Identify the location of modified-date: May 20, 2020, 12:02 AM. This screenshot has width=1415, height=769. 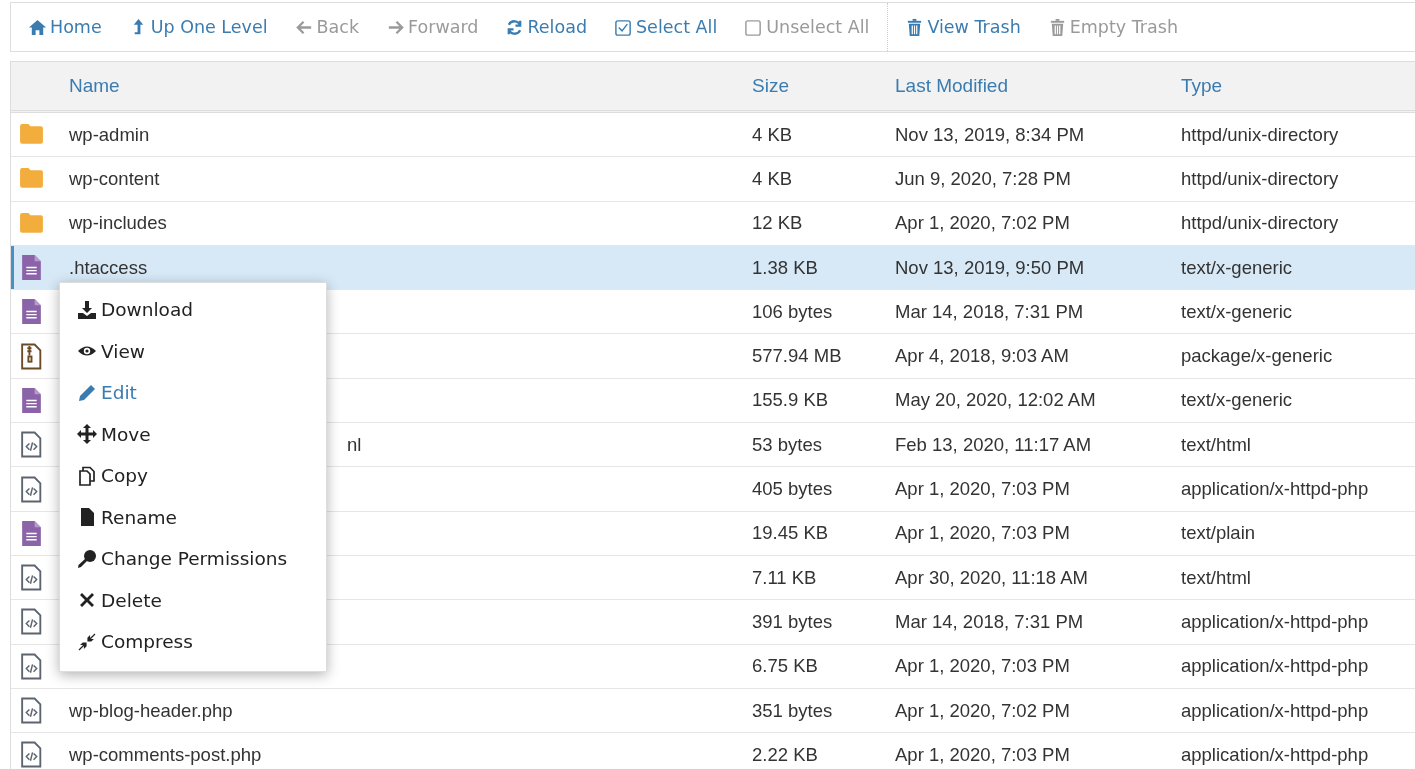
(996, 400).